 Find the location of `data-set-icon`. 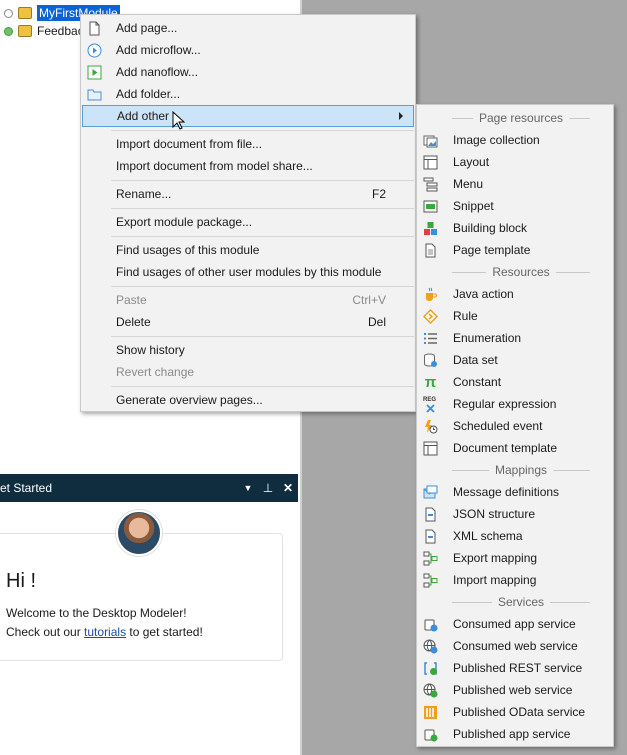

data-set-icon is located at coordinates (430, 360).